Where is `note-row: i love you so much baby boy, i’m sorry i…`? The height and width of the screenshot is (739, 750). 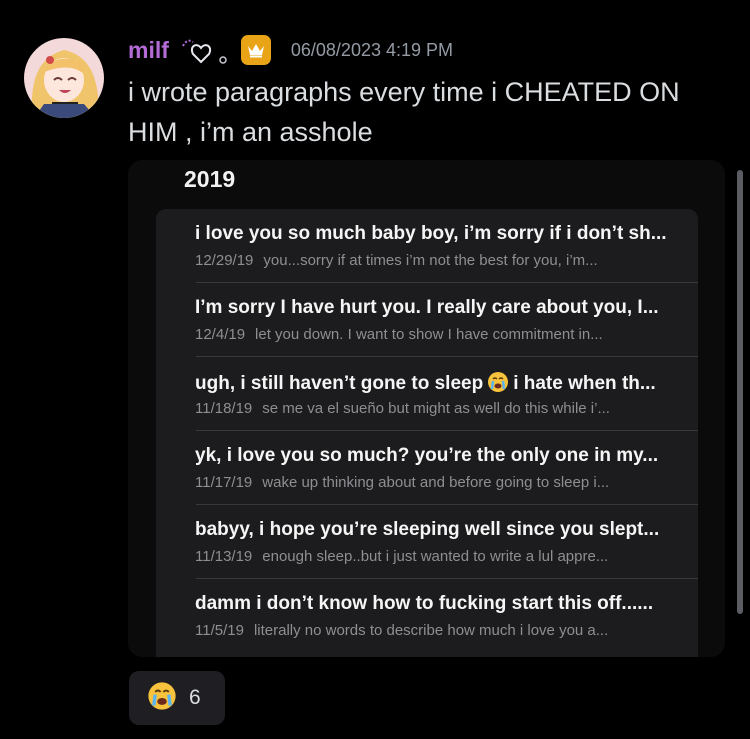
note-row: i love you so much baby boy, i’m sorry i… is located at coordinates (427, 246).